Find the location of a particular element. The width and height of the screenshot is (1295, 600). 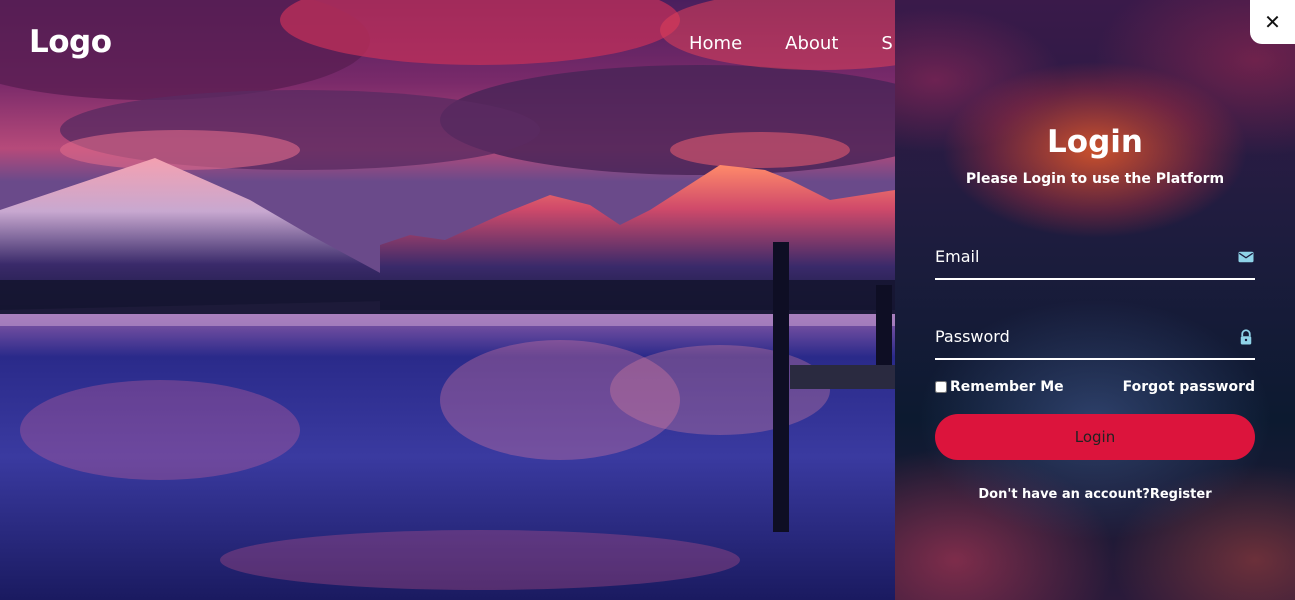

email-input is located at coordinates (1080, 261).